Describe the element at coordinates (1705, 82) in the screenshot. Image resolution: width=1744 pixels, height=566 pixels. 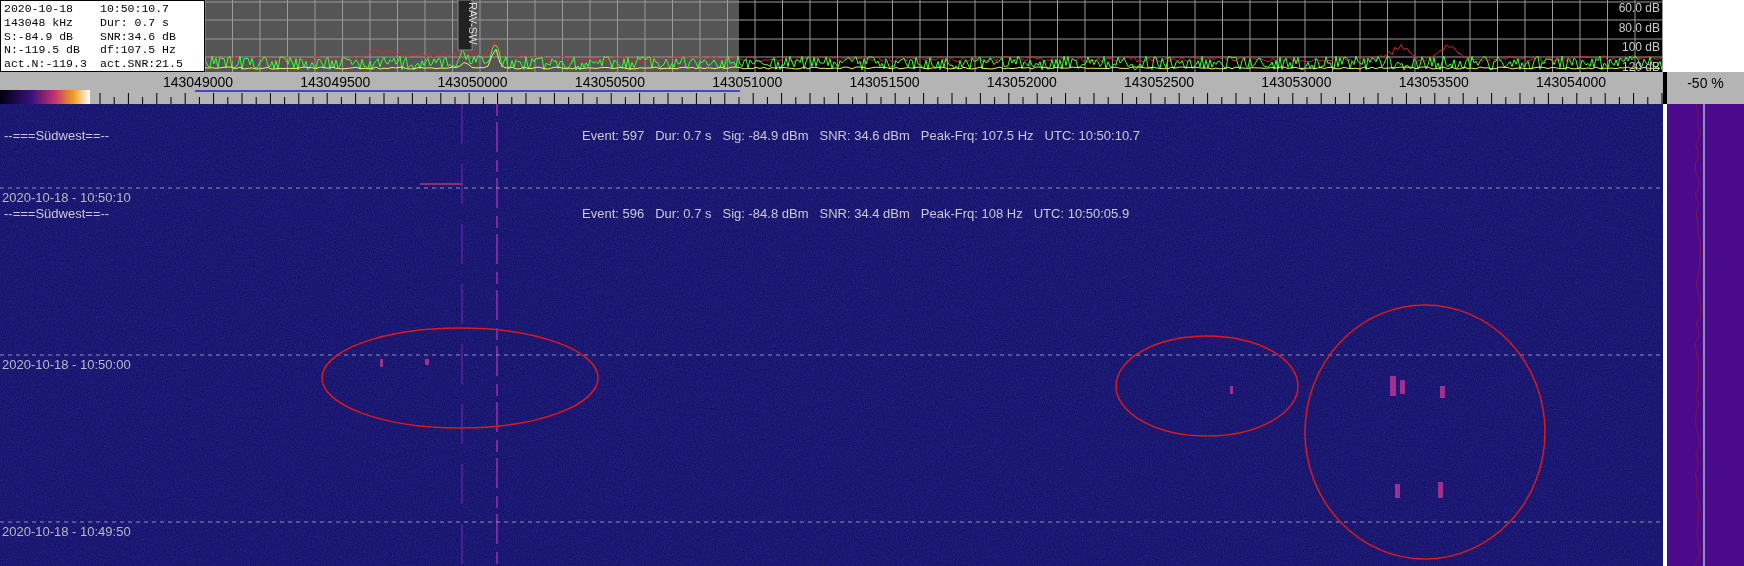
I see `percent-label: -50 %` at that location.